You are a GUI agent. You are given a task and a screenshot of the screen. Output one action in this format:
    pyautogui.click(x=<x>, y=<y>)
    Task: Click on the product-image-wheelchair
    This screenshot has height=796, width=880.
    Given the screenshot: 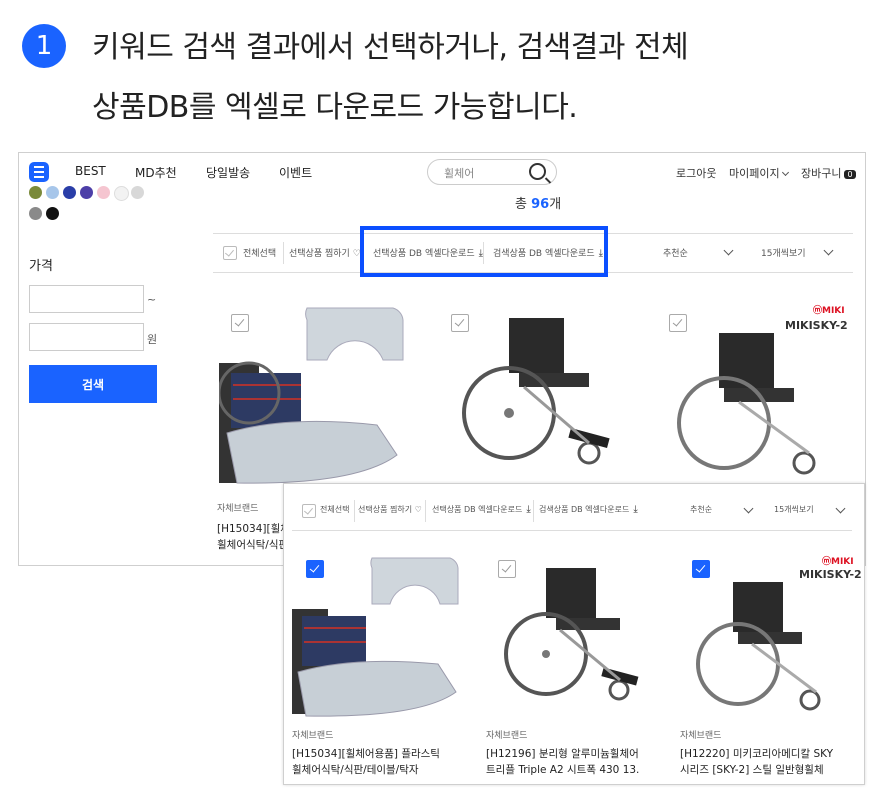 What is the action you would take?
    pyautogui.click(x=571, y=636)
    